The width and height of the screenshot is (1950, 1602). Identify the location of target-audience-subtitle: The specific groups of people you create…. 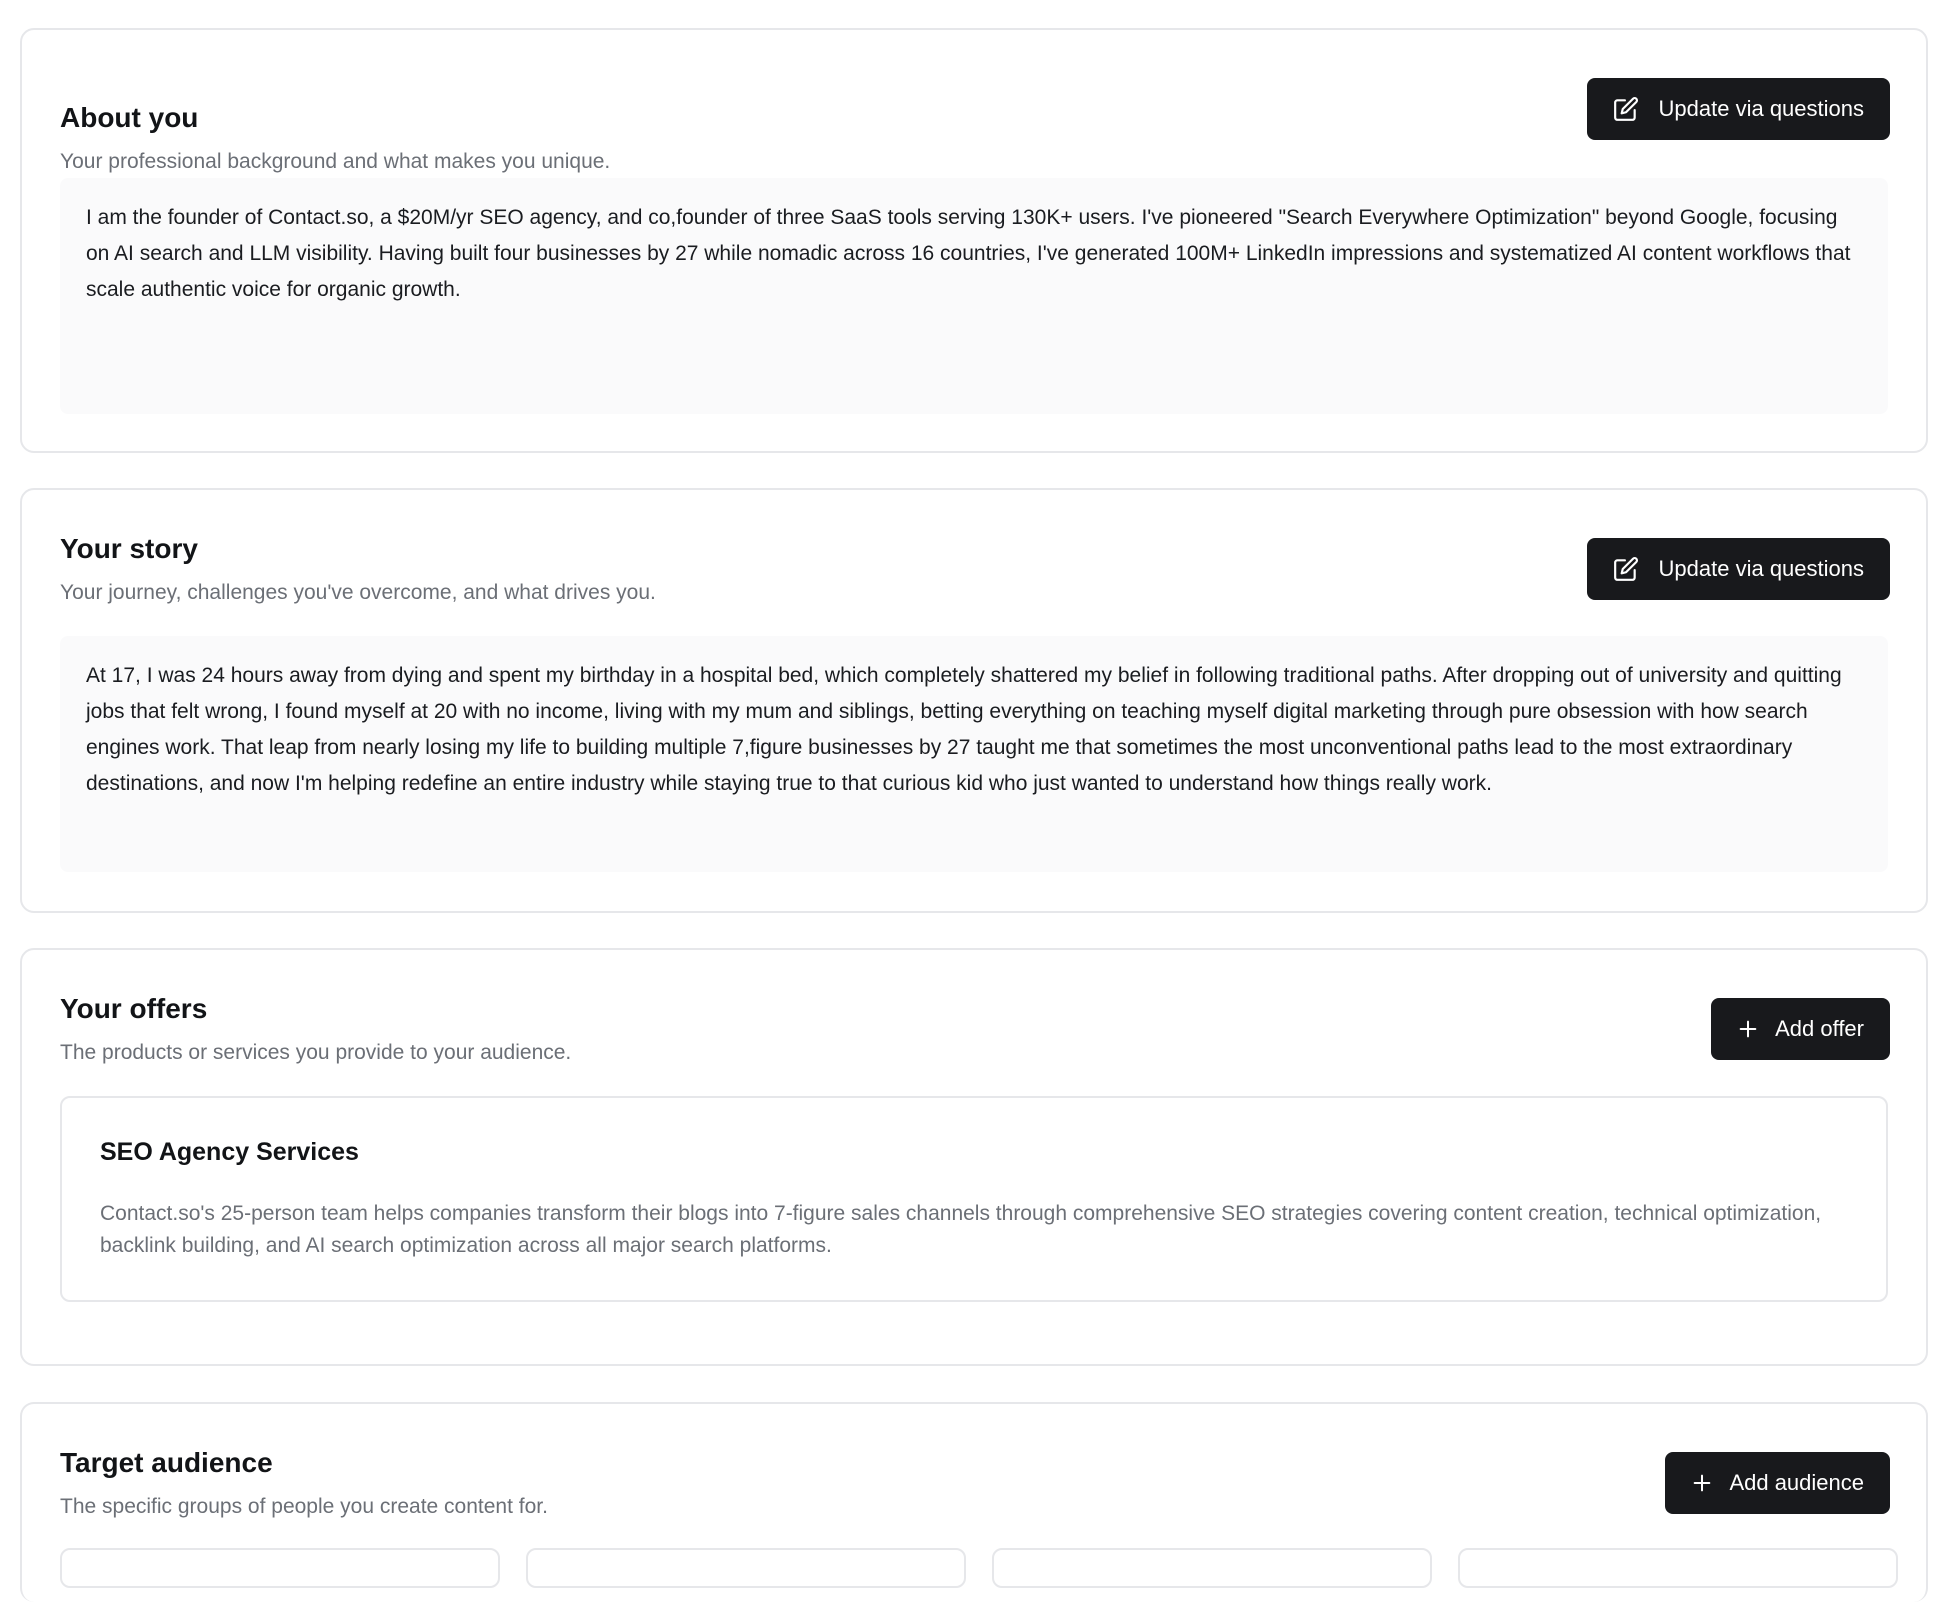
(304, 1506).